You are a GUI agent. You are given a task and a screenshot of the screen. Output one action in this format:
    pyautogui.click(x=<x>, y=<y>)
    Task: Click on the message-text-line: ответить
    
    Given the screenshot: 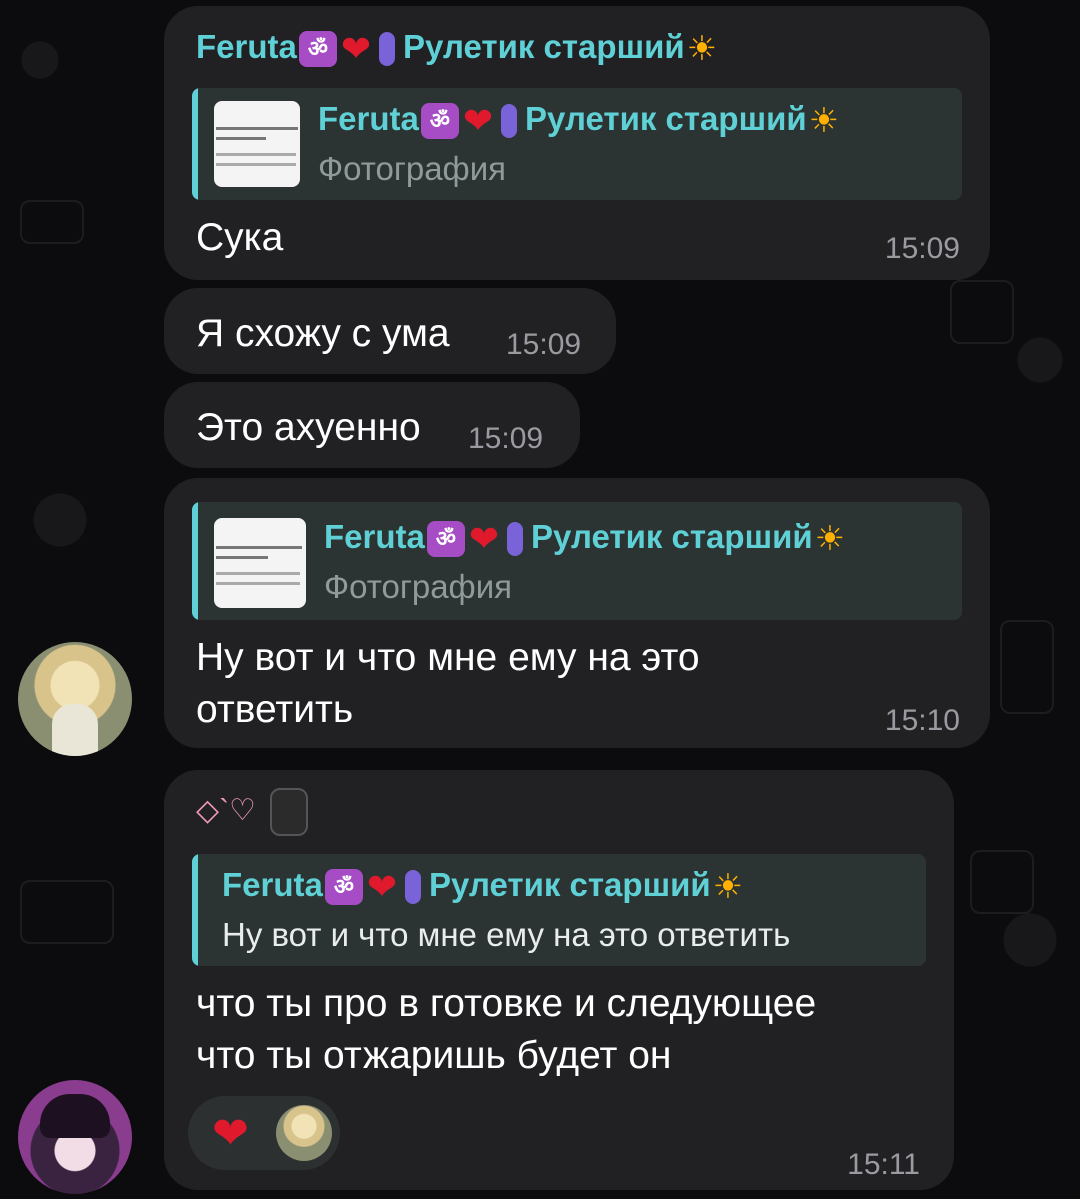 What is the action you would take?
    pyautogui.click(x=275, y=709)
    